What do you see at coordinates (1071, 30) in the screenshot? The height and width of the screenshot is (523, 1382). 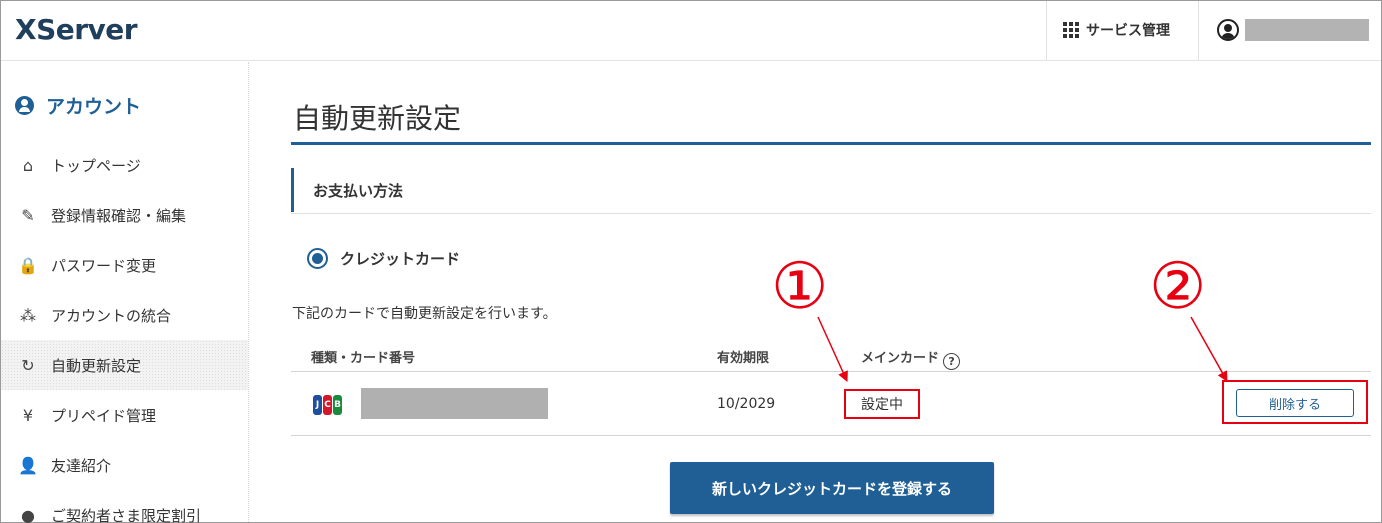 I see `grid-icon` at bounding box center [1071, 30].